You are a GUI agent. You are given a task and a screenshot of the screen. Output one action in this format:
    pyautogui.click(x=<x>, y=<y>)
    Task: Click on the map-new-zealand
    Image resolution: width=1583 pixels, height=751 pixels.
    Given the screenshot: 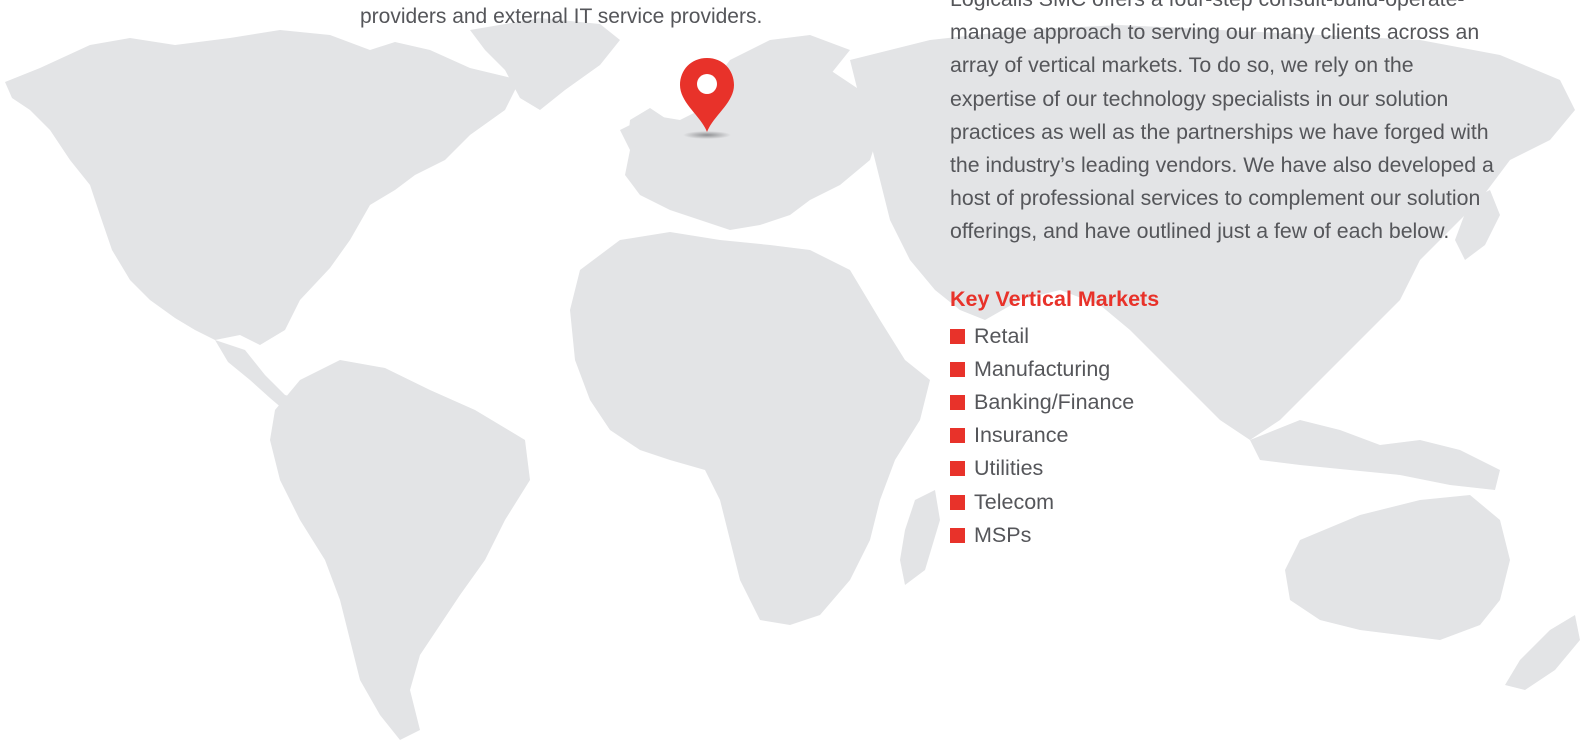 What is the action you would take?
    pyautogui.click(x=1542, y=652)
    